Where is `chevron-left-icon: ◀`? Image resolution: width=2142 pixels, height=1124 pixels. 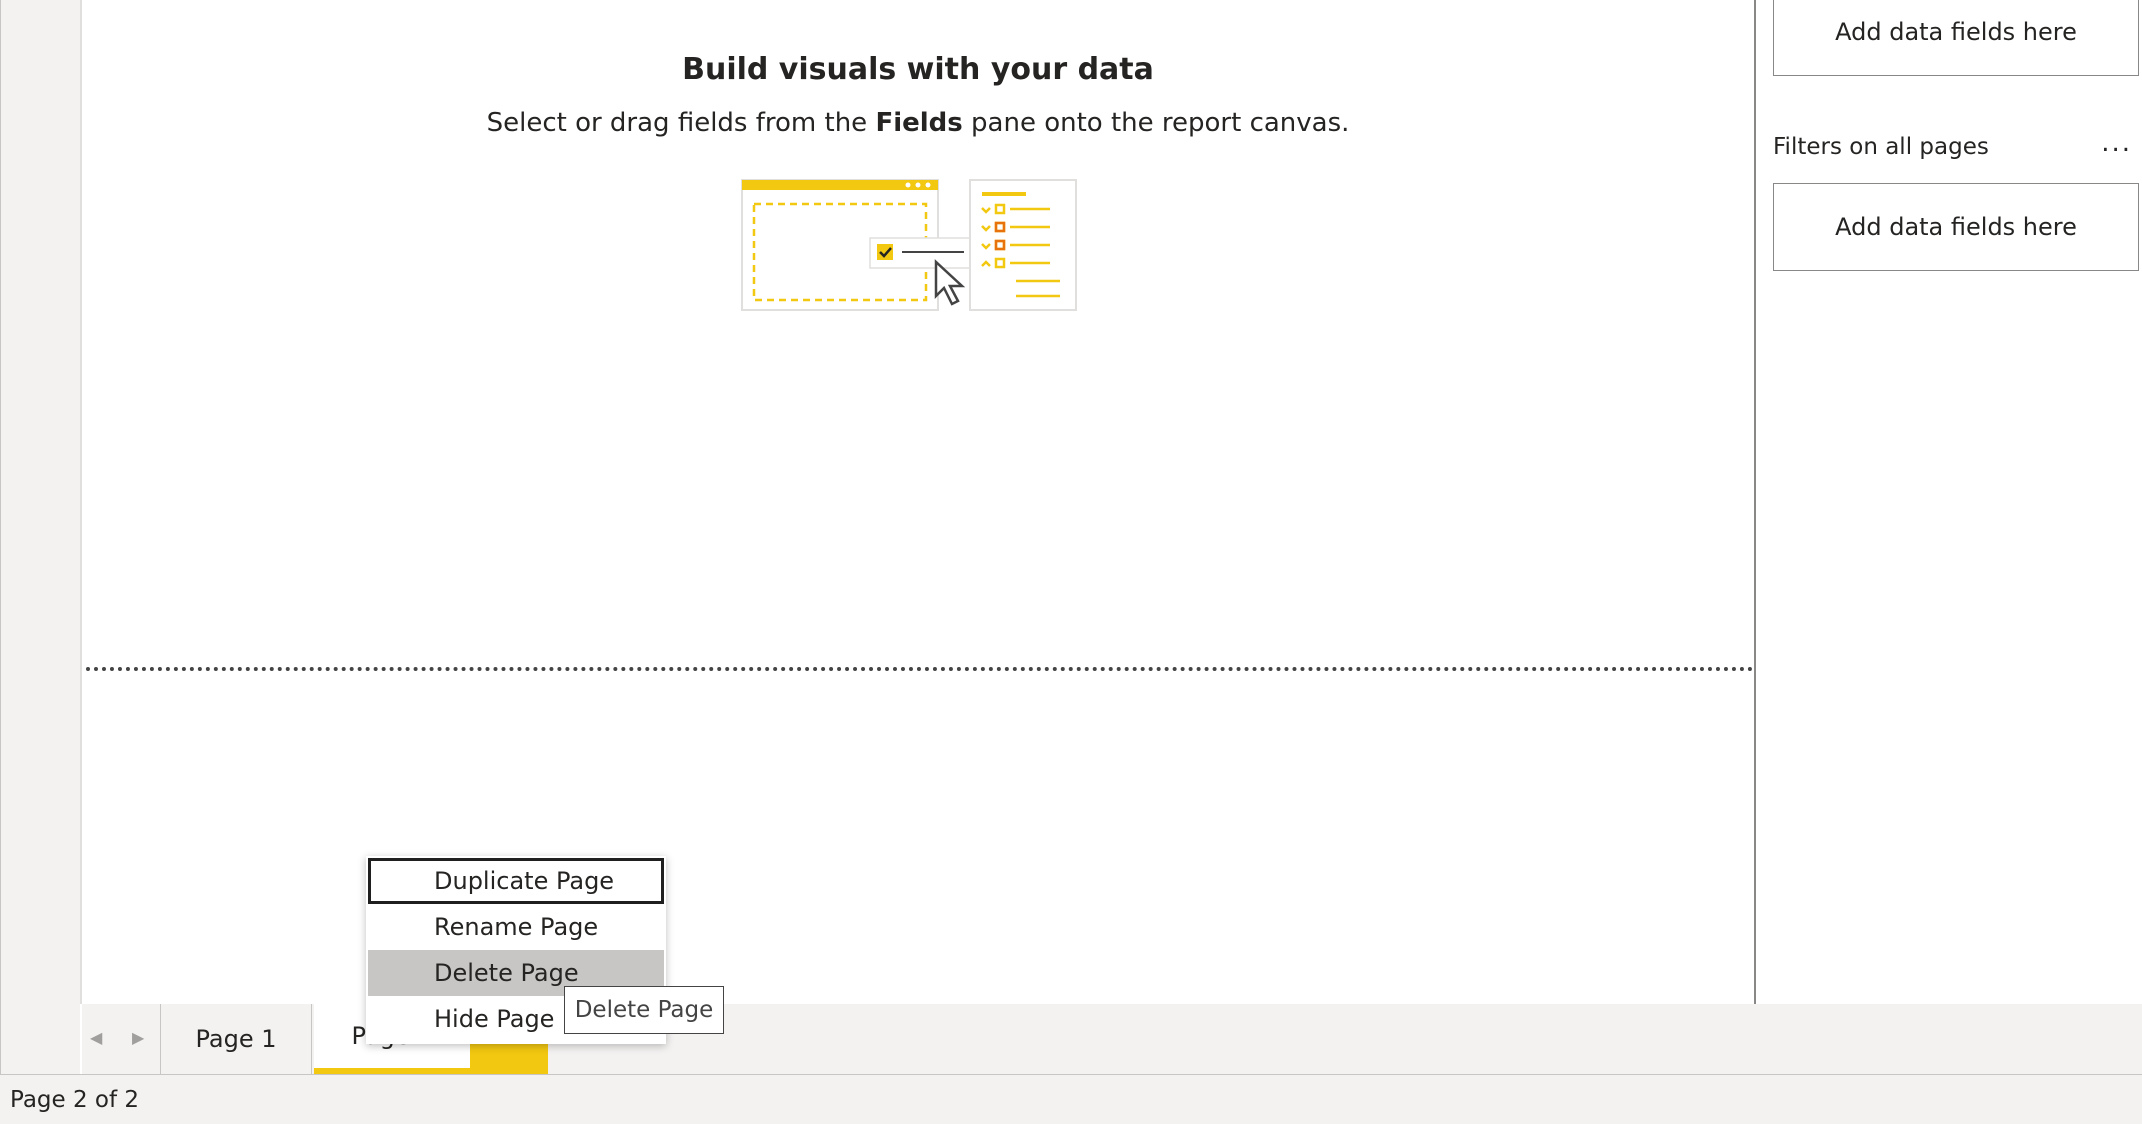
chevron-left-icon: ◀ is located at coordinates (96, 1037).